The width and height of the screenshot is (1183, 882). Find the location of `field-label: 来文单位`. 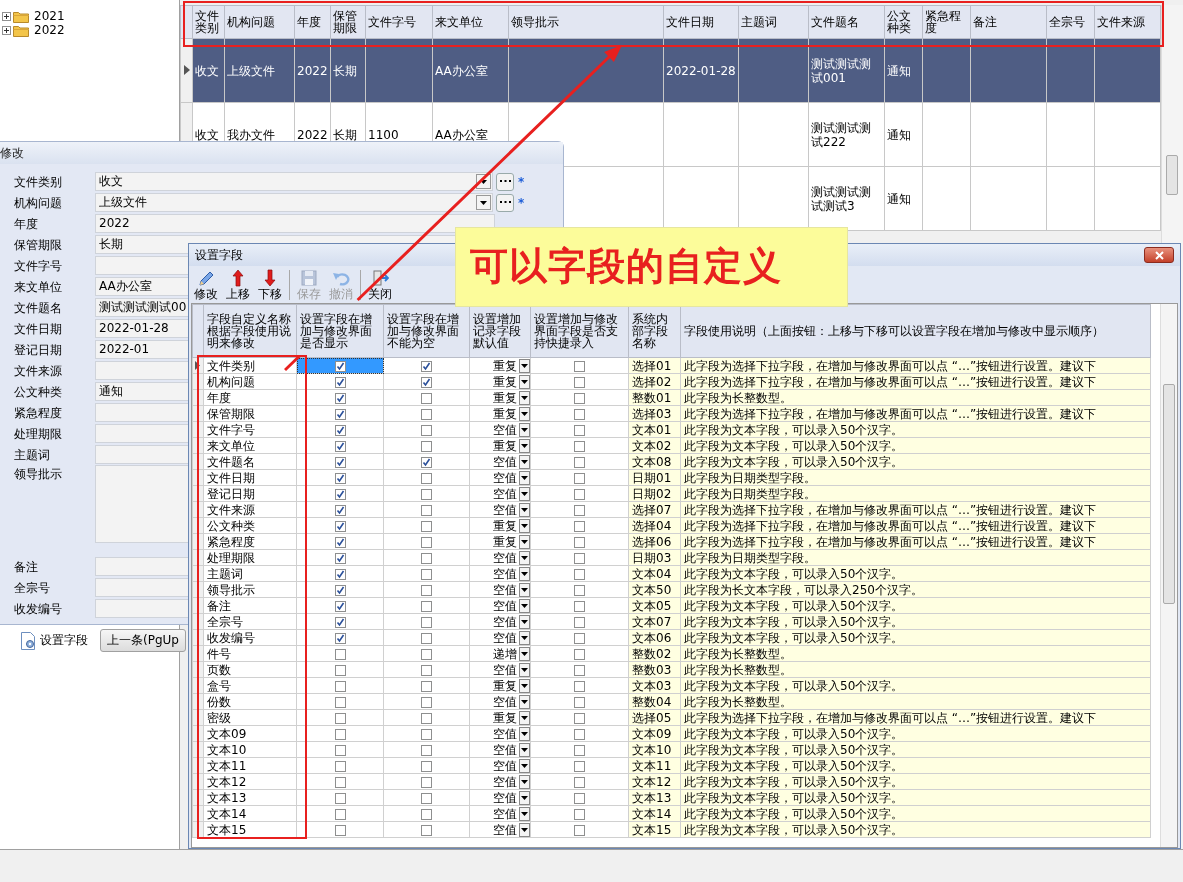

field-label: 来文单位 is located at coordinates (38, 287).